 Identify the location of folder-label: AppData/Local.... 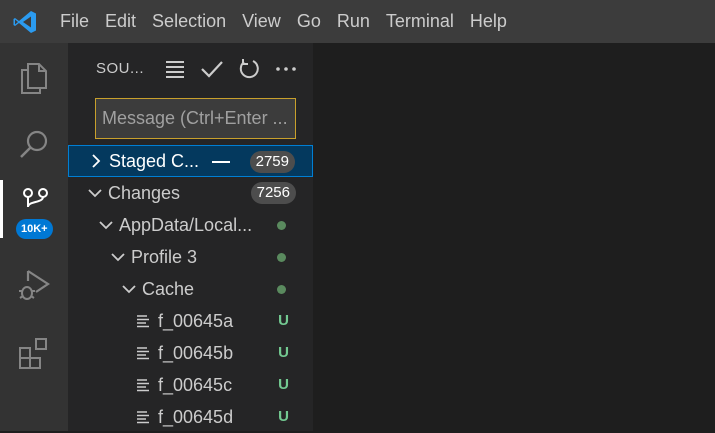
(186, 224).